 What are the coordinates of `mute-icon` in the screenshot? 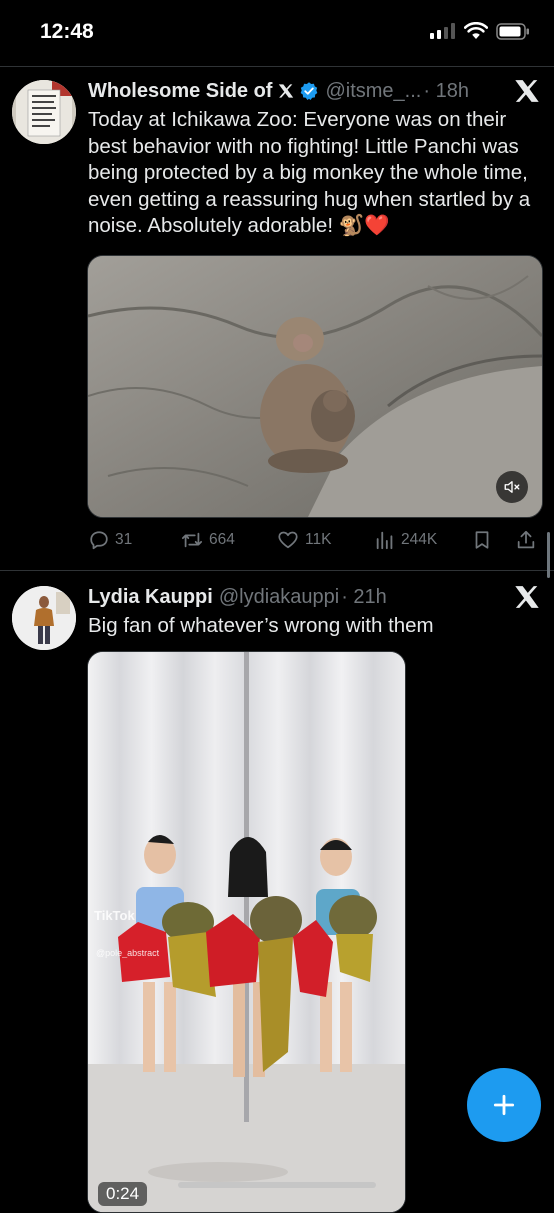 It's located at (512, 487).